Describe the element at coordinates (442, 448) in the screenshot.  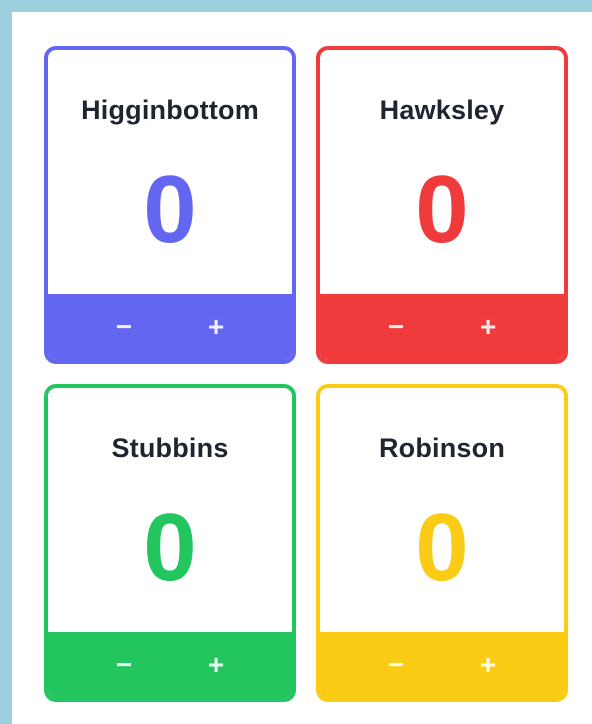
I see `player-name: Robinson` at that location.